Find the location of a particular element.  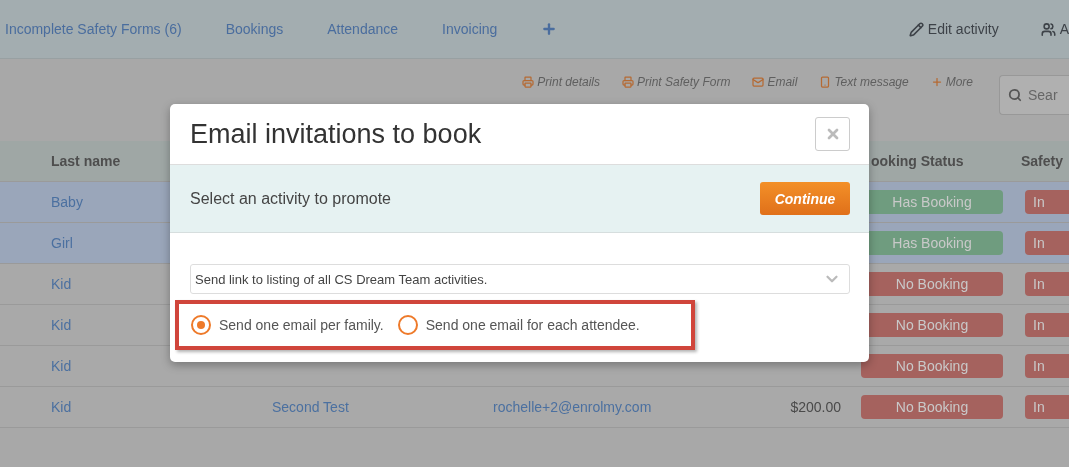

users-icon is located at coordinates (1048, 29).